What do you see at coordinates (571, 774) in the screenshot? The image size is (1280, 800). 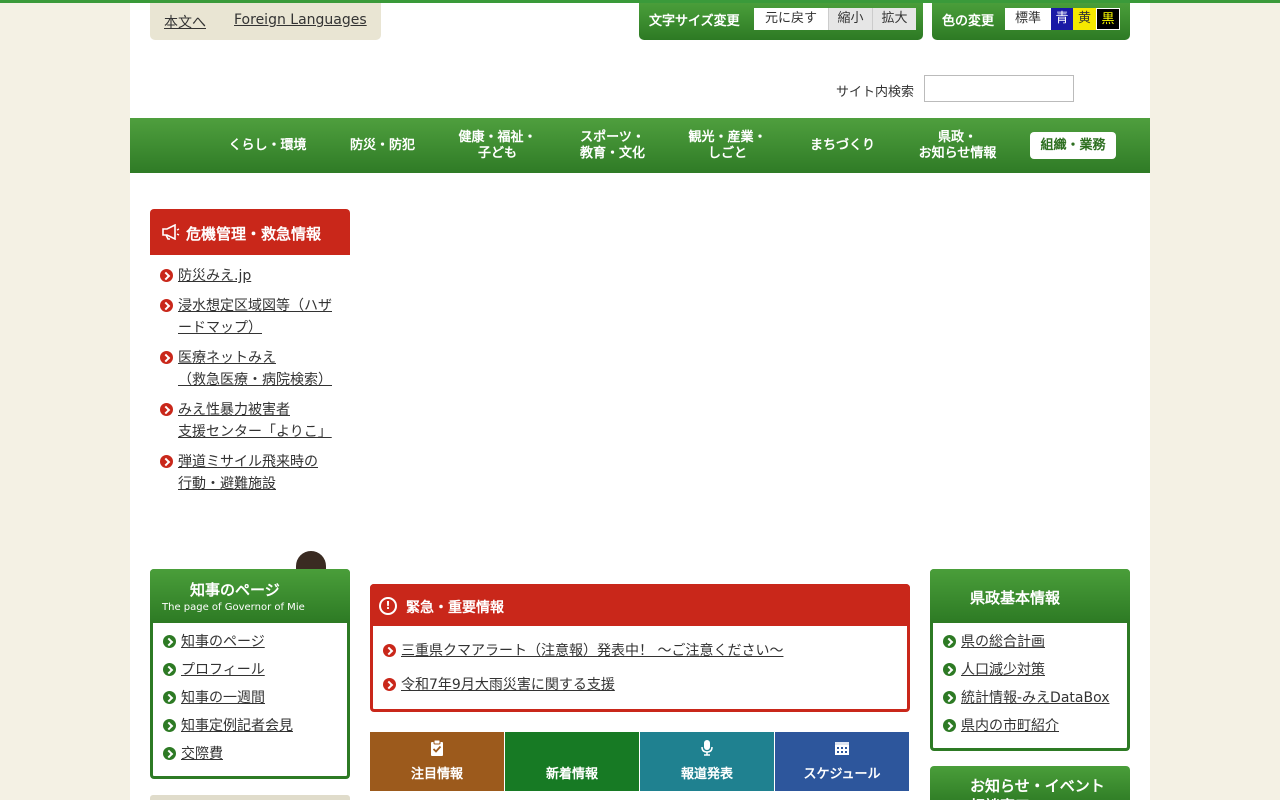 I see `tab-new-label: 新着情報` at bounding box center [571, 774].